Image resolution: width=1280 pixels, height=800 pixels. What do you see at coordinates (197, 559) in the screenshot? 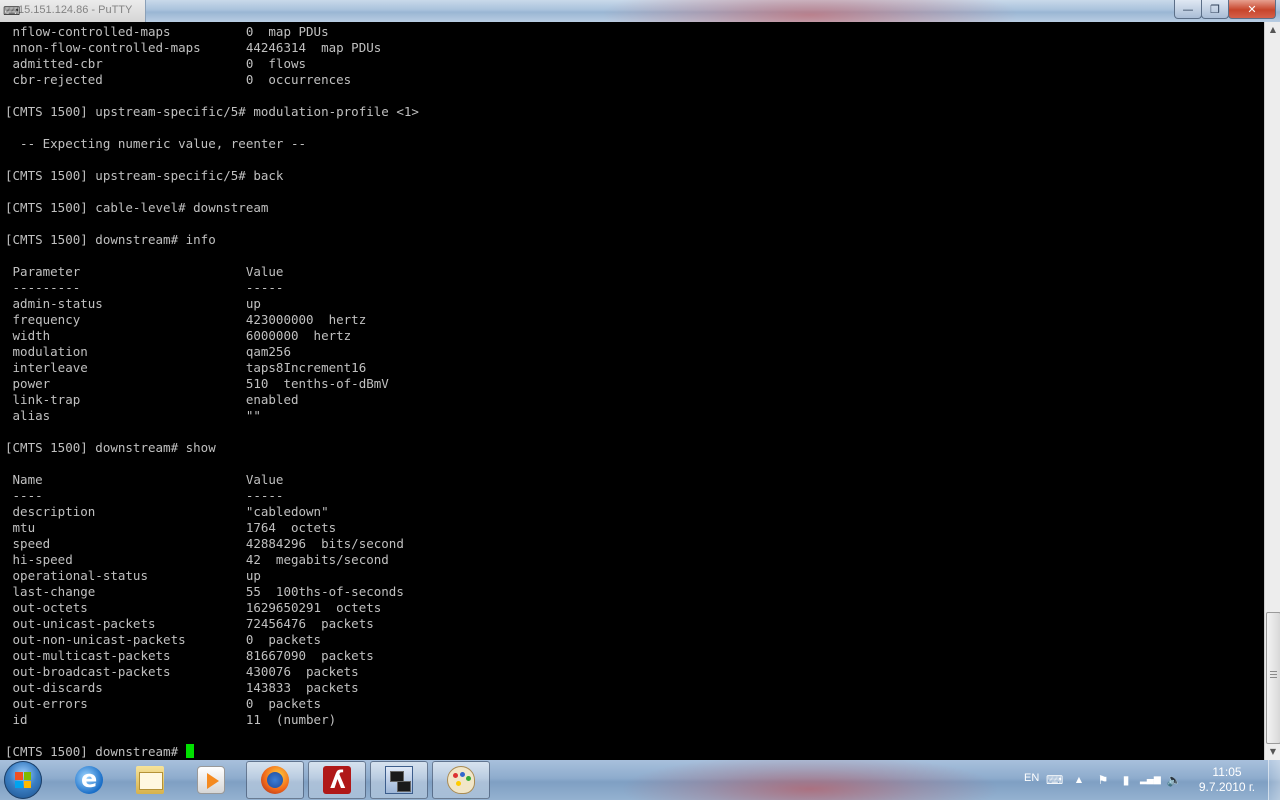
I see `terminal-line: hi-speed 42 megabits/second` at bounding box center [197, 559].